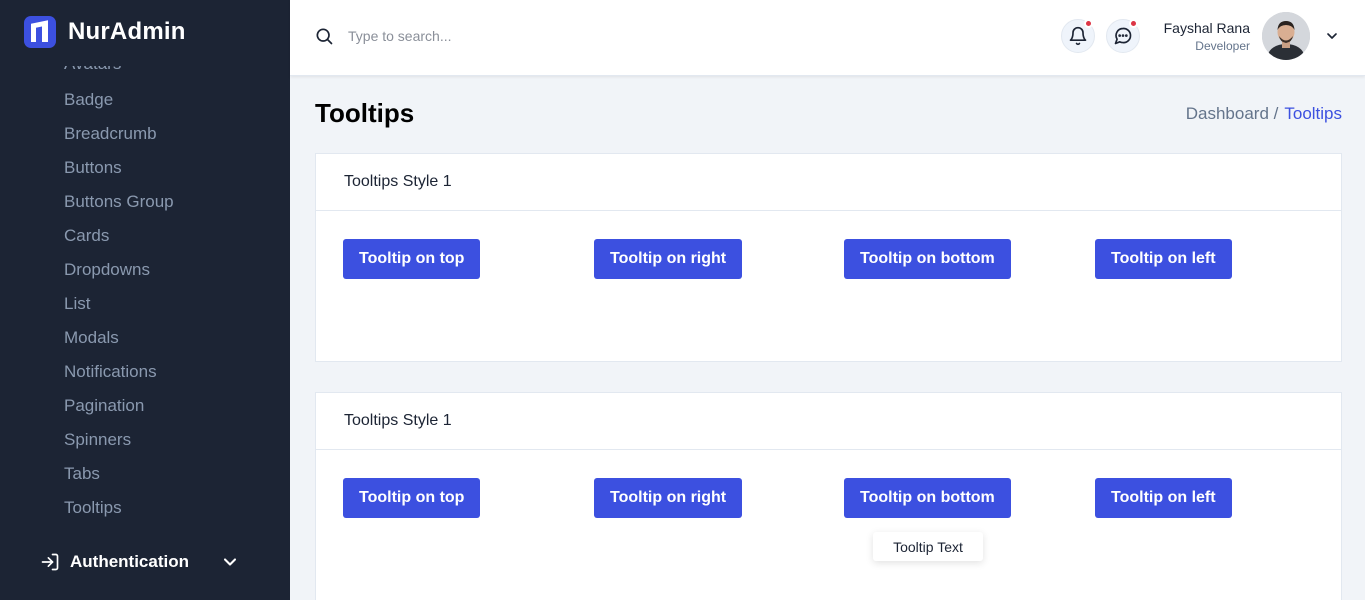 This screenshot has height=600, width=1365. Describe the element at coordinates (82, 474) in the screenshot. I see `sidebar-item-tabs: Tabs` at that location.